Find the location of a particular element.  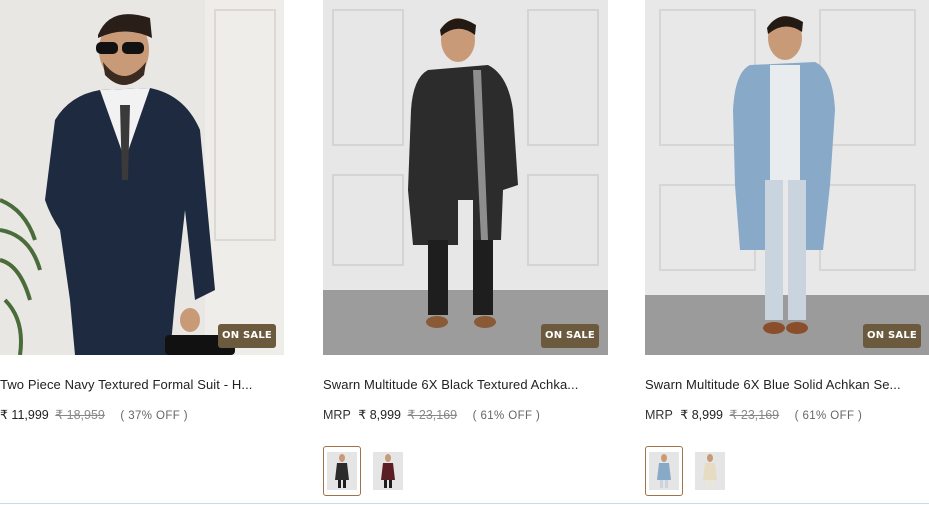

price-row: ₹ 11,999 ₹ 18,959 ( 37% OFF ) is located at coordinates (94, 414).